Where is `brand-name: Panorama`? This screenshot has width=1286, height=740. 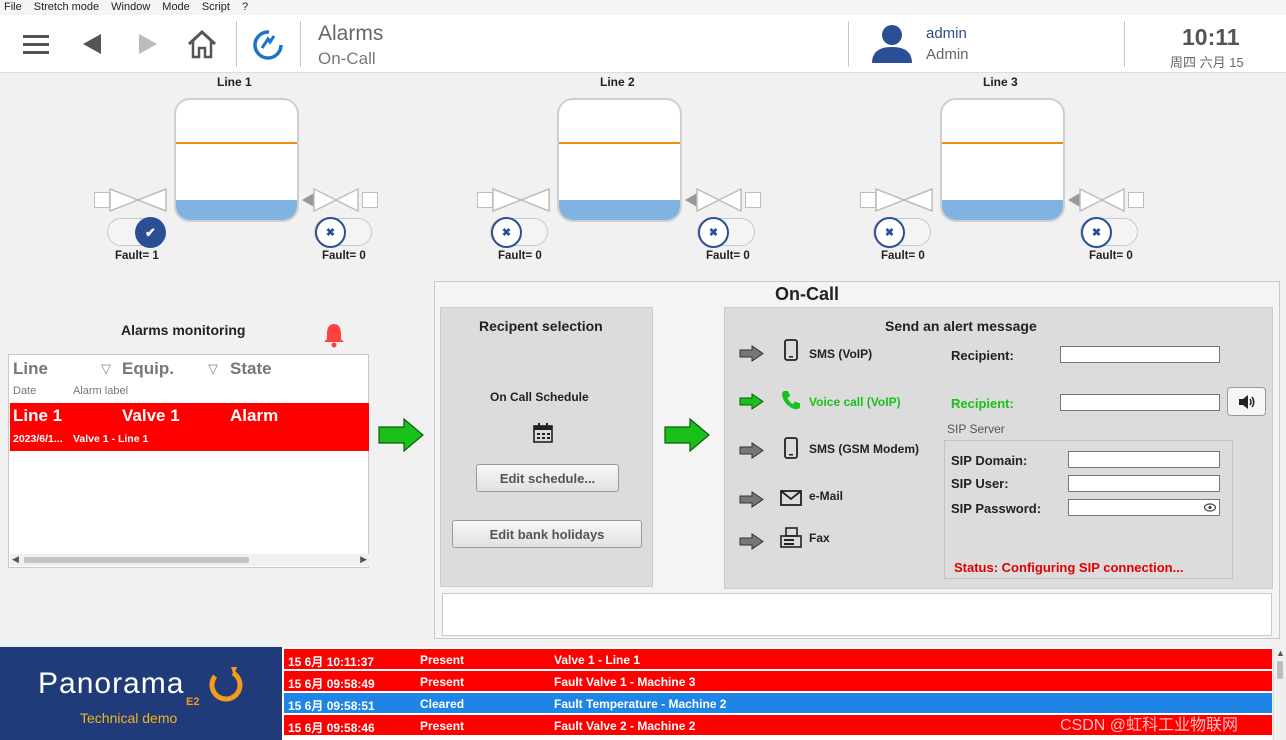 brand-name: Panorama is located at coordinates (111, 683).